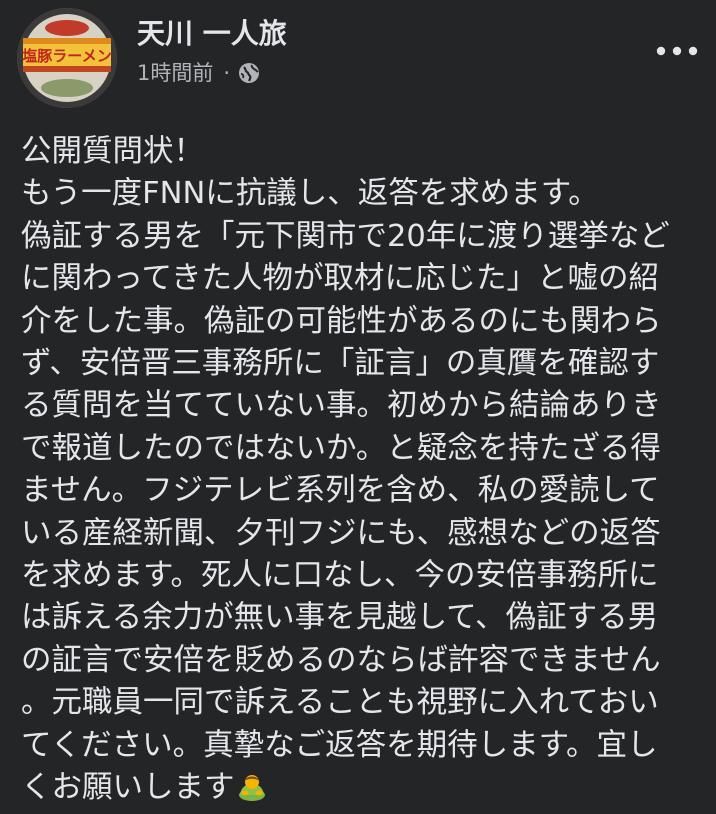  What do you see at coordinates (341, 660) in the screenshot?
I see `post-line: の証言で安倍を貶めるのならば許容できません` at bounding box center [341, 660].